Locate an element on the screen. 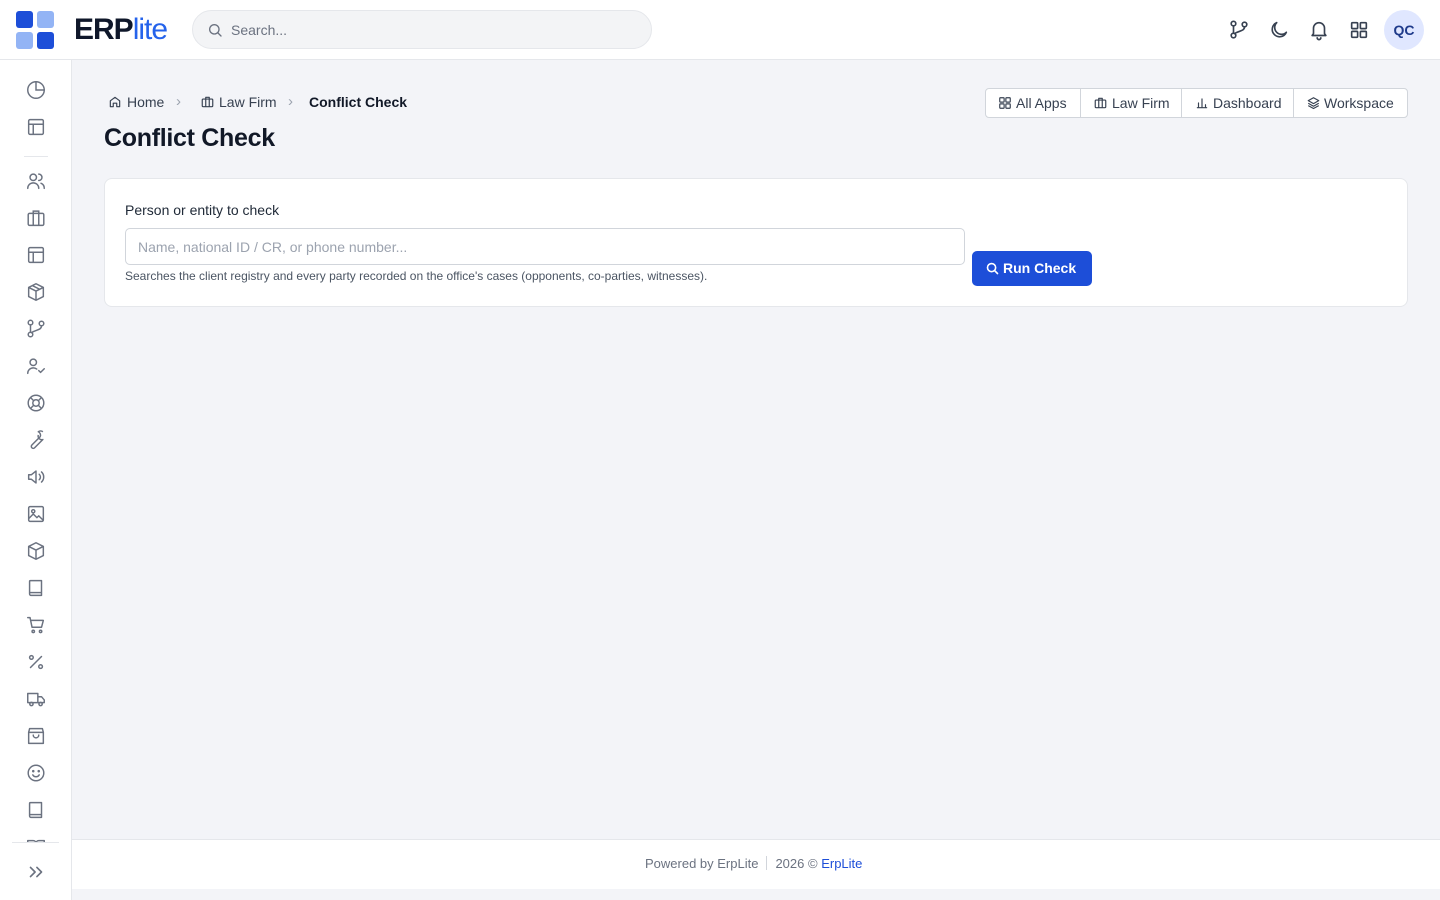 The width and height of the screenshot is (1440, 900). footer-text: Powered by ErpLite 2026 © ErpLite is located at coordinates (753, 863).